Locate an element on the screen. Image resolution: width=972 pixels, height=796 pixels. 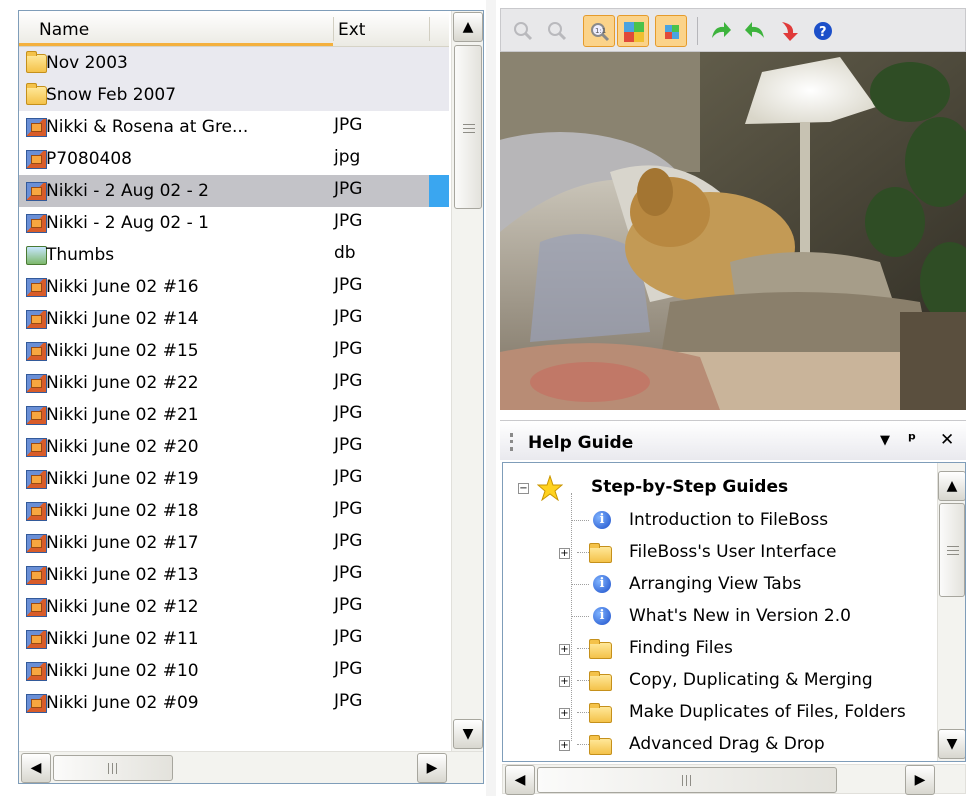
best-fit-button is located at coordinates (671, 31).